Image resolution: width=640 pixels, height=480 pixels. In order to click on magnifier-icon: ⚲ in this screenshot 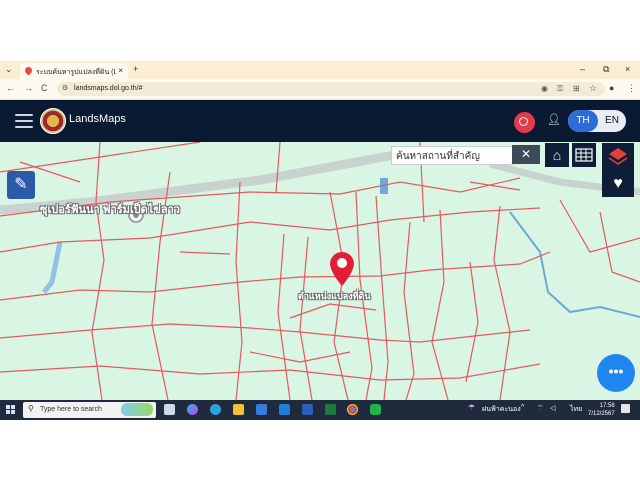, I will do `click(31, 408)`.